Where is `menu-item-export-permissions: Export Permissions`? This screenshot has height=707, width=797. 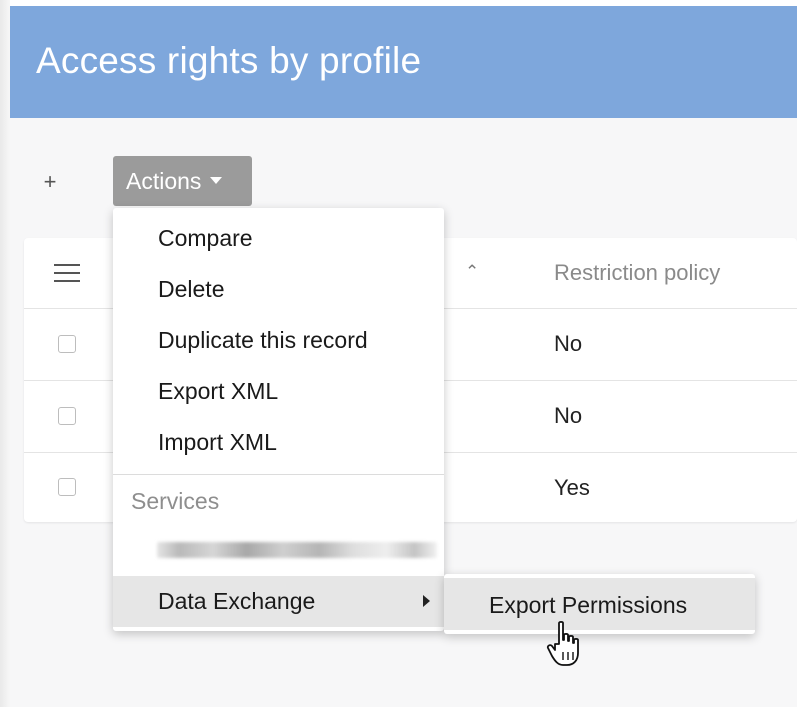 menu-item-export-permissions: Export Permissions is located at coordinates (599, 604).